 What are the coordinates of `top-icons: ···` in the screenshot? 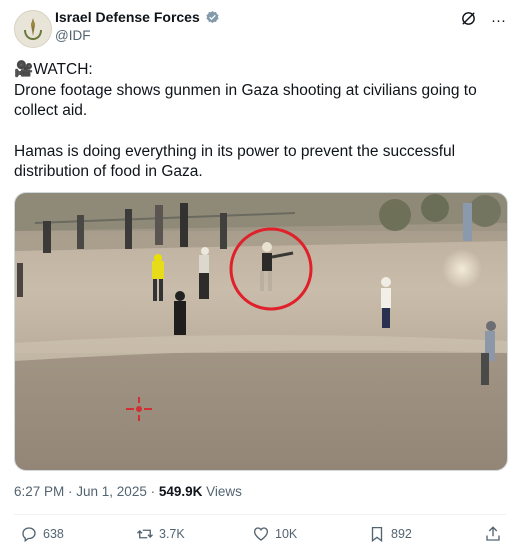 It's located at (483, 20).